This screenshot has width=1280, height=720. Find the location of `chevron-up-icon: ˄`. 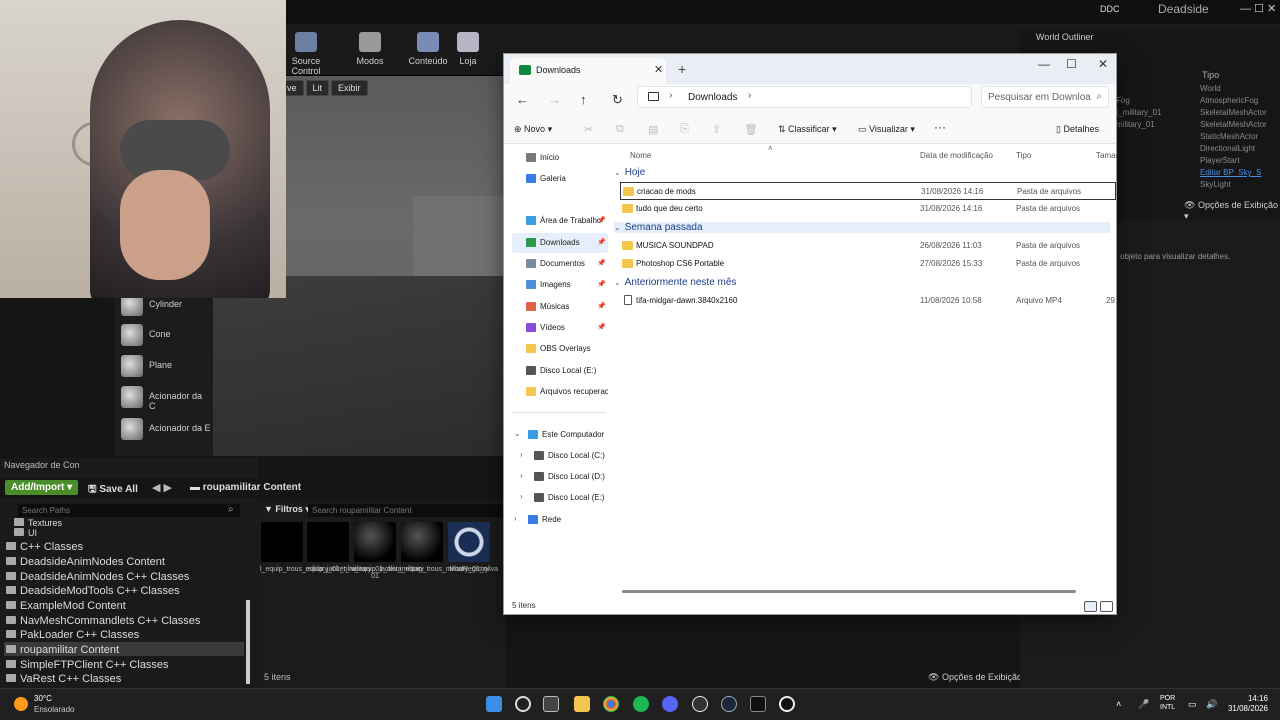

chevron-up-icon: ˄ is located at coordinates (1118, 704).